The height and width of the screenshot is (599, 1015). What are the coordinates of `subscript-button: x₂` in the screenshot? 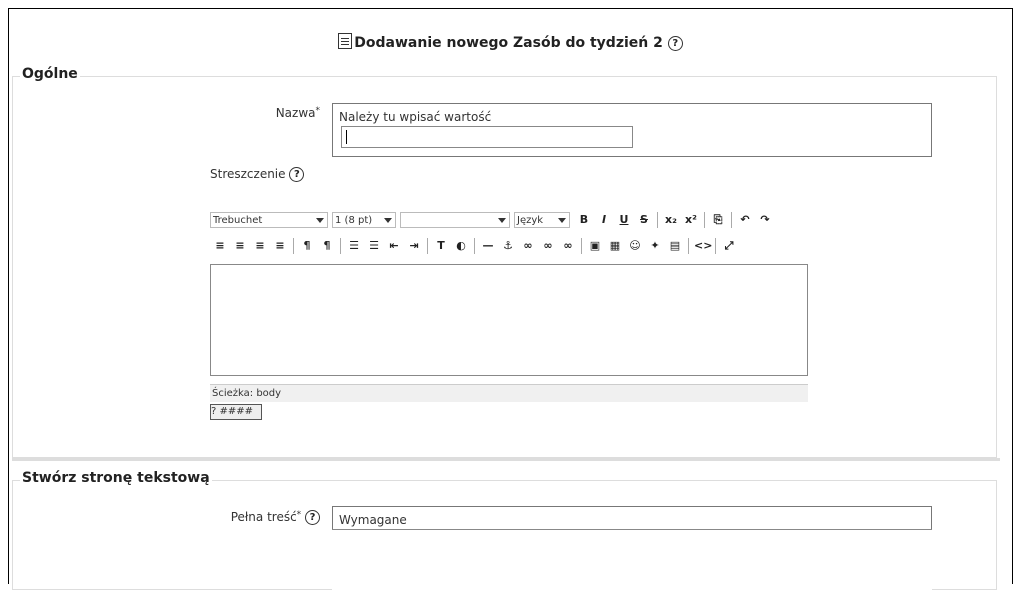 It's located at (671, 220).